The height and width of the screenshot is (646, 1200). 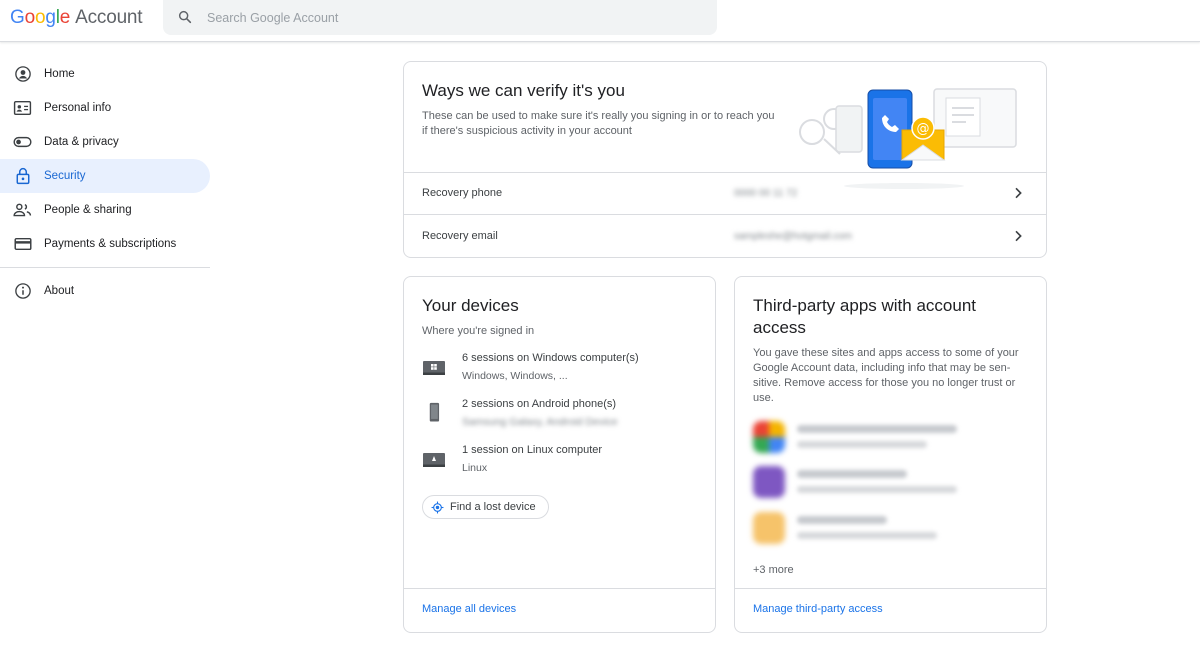 What do you see at coordinates (523, 90) in the screenshot?
I see `card-title: Ways we can verify it's you` at bounding box center [523, 90].